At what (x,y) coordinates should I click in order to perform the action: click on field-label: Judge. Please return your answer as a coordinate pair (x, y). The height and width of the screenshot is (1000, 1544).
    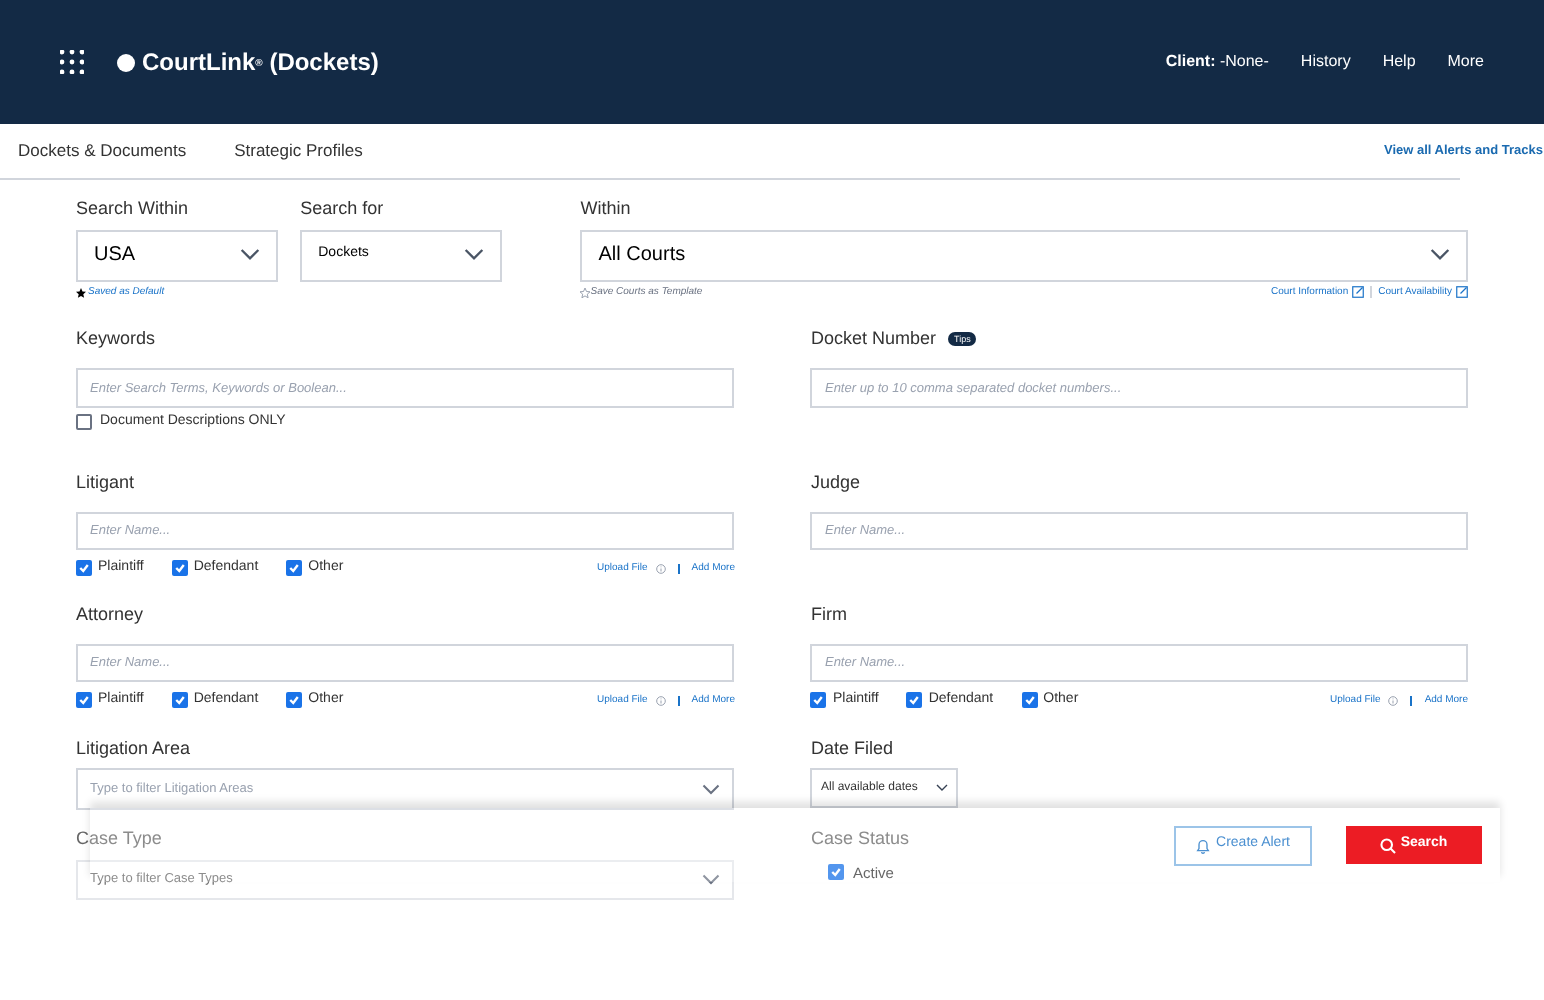
    Looking at the image, I should click on (836, 482).